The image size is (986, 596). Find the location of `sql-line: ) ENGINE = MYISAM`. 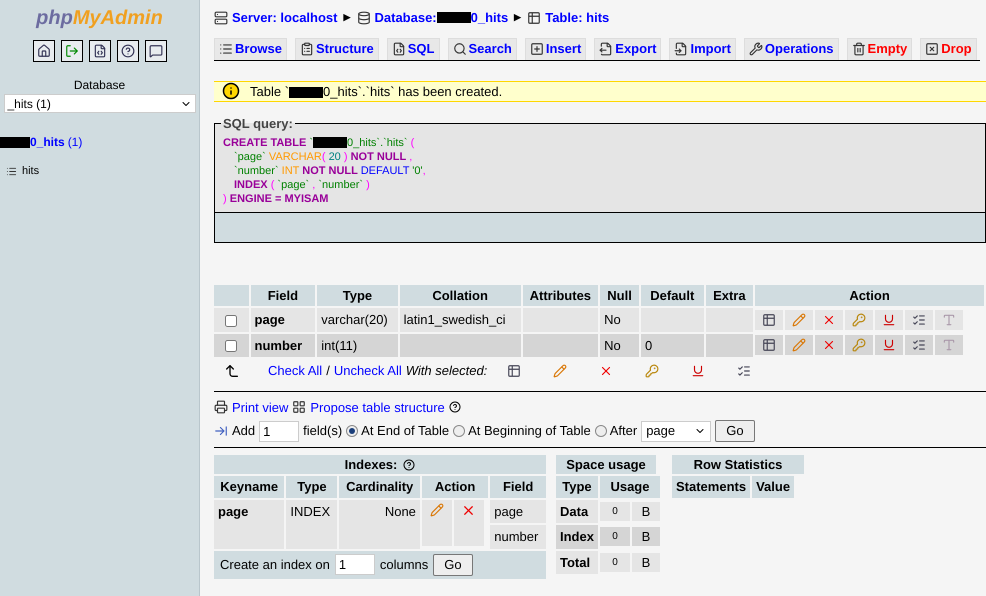

sql-line: ) ENGINE = MYISAM is located at coordinates (276, 199).